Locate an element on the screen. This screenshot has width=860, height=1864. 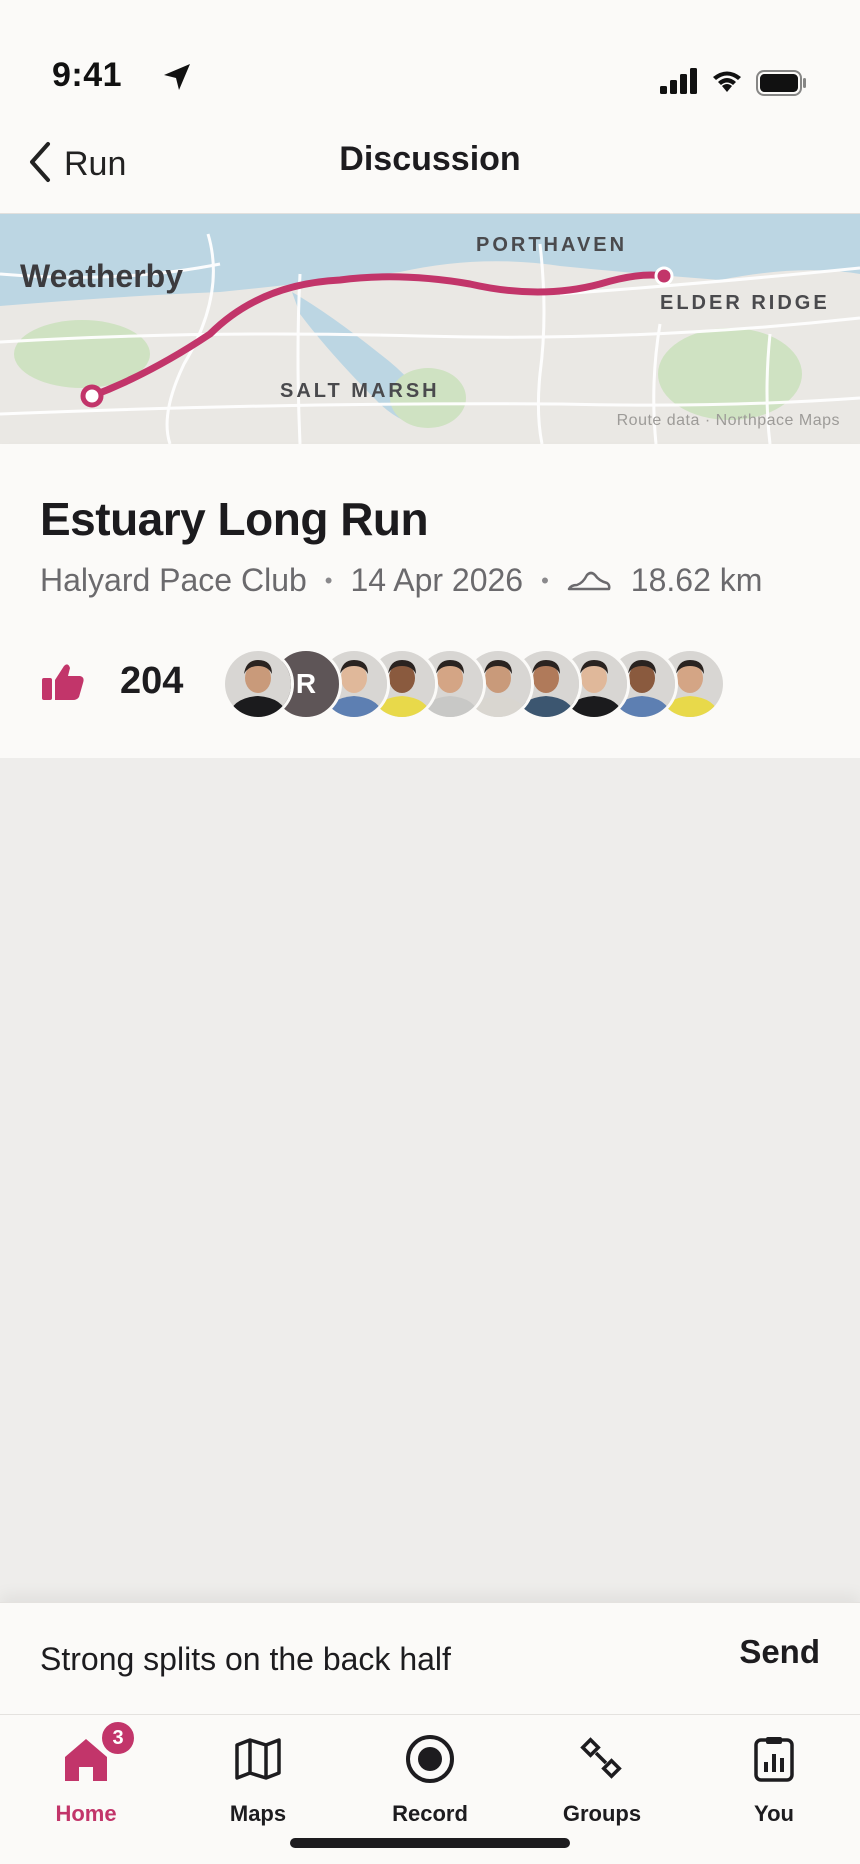
tab-groups: Groups is located at coordinates (602, 1788).